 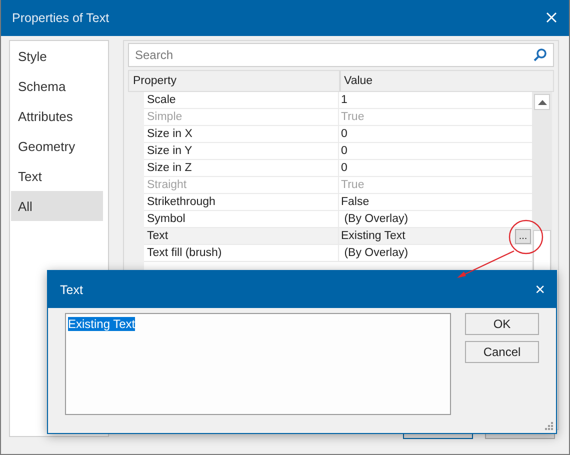 What do you see at coordinates (241, 236) in the screenshot?
I see `property-cell: Text` at bounding box center [241, 236].